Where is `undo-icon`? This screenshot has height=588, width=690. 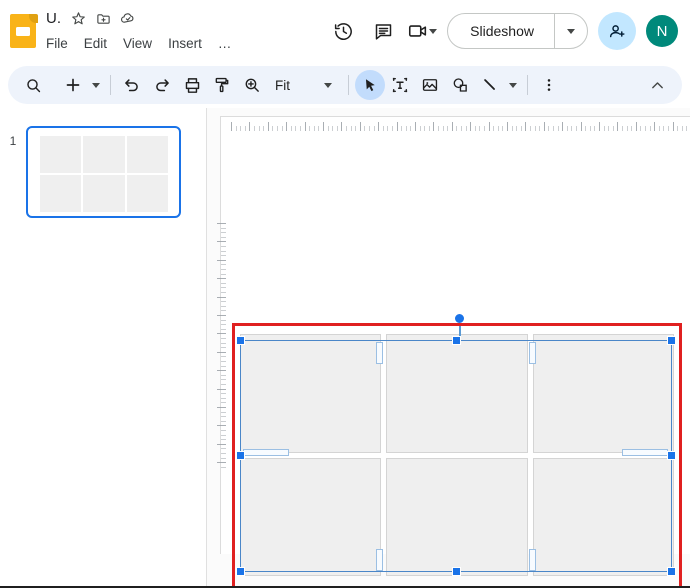
undo-icon is located at coordinates (132, 85).